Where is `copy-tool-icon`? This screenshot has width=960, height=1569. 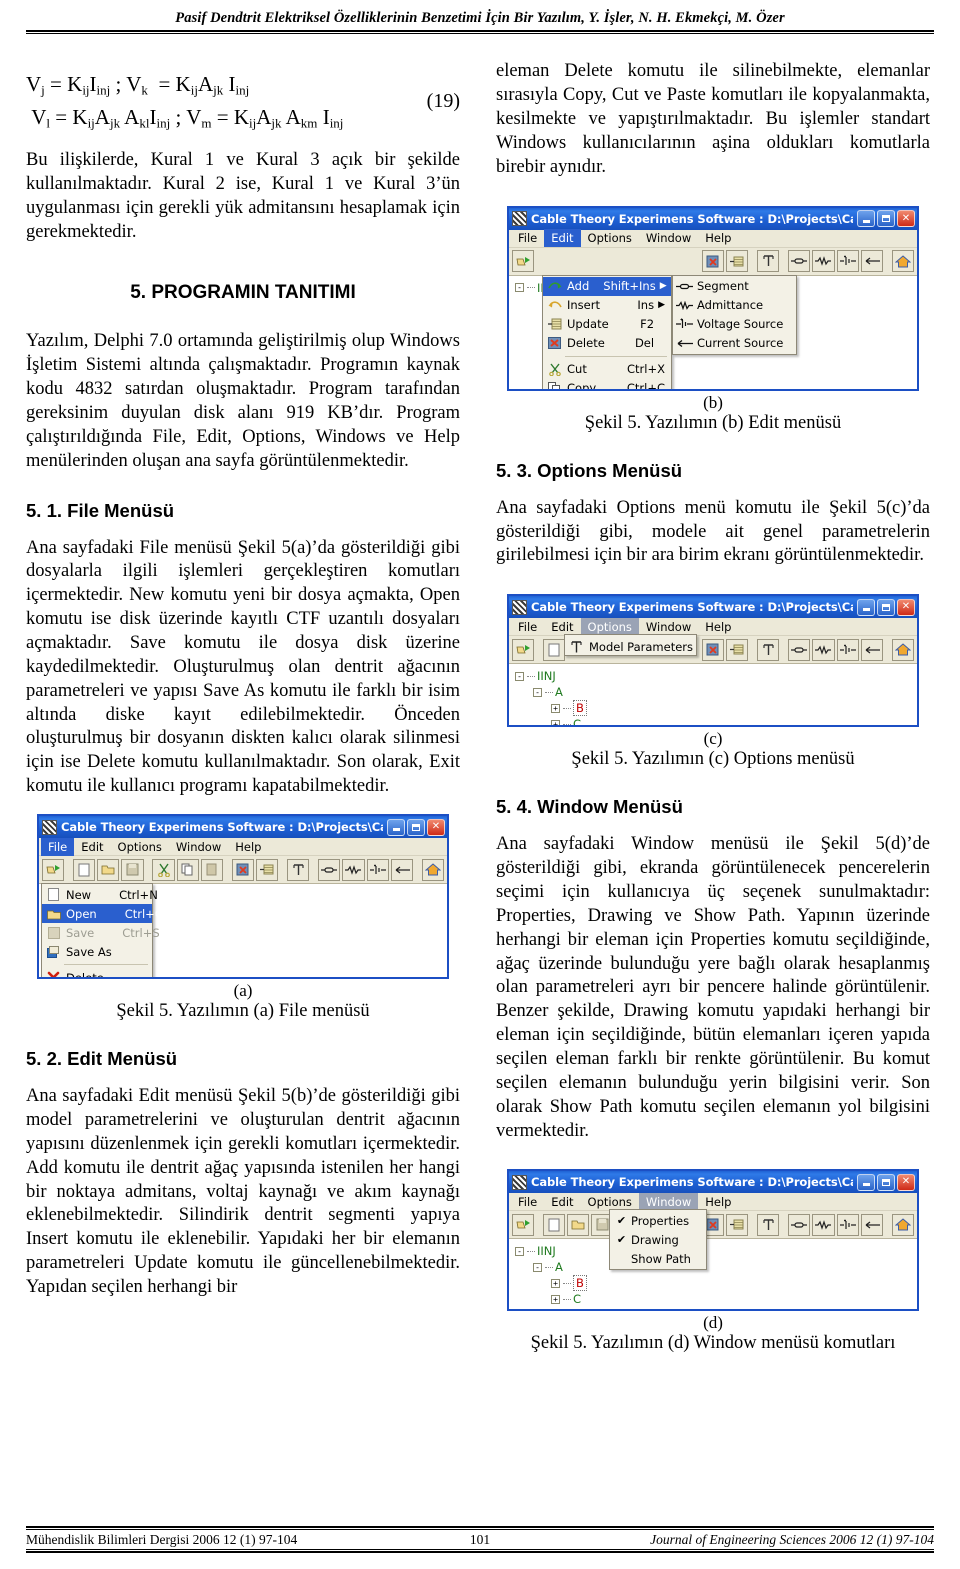 copy-tool-icon is located at coordinates (187, 869).